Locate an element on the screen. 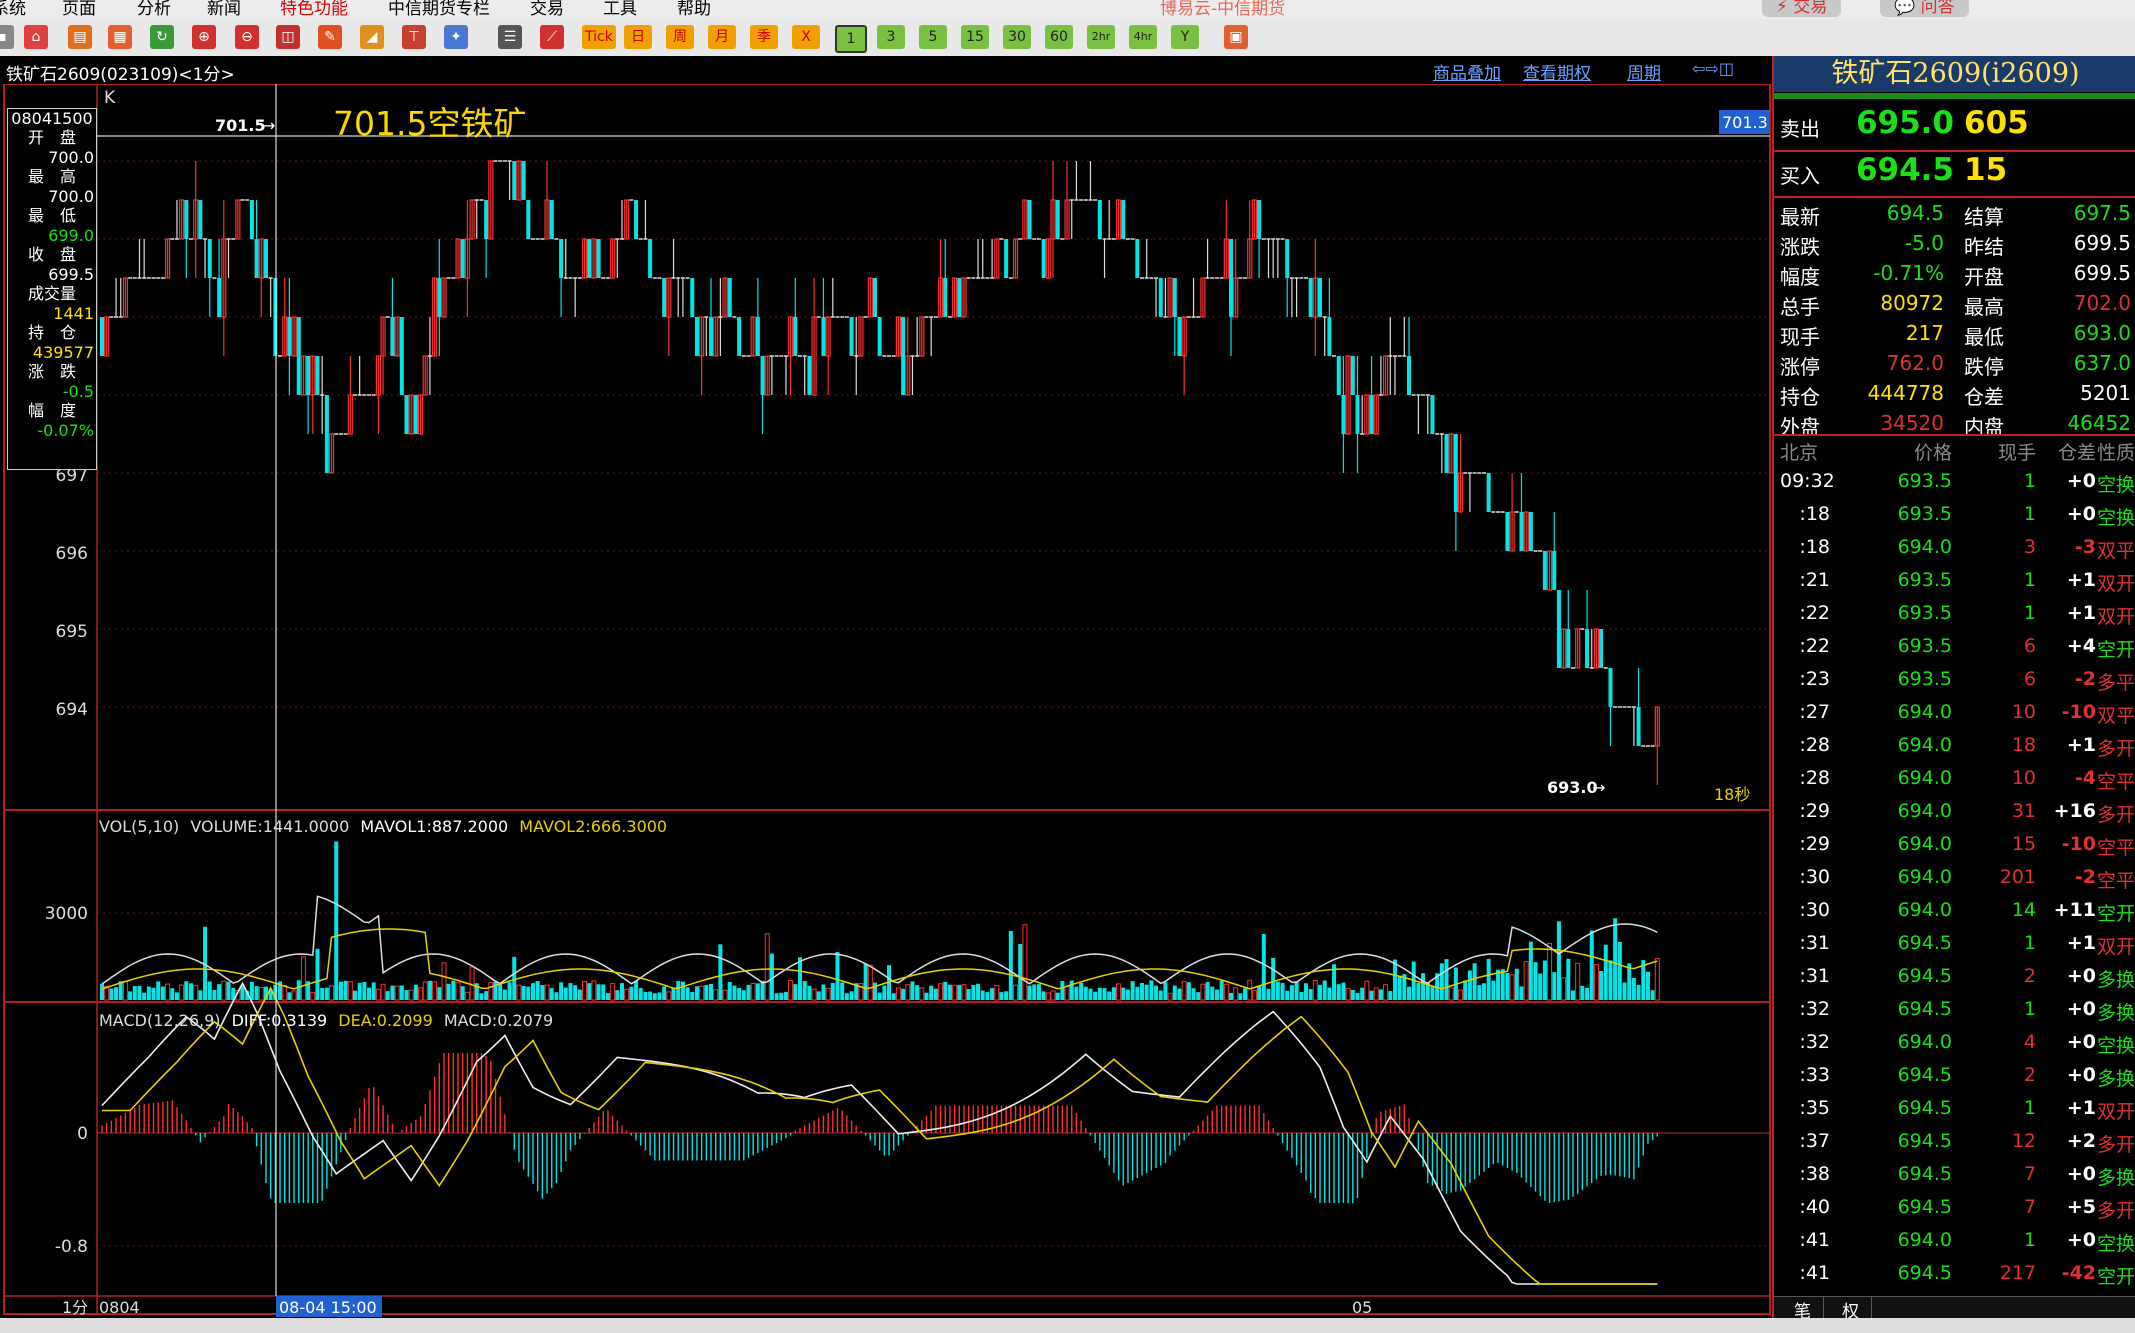 This screenshot has width=2135, height=1333. menu-trade: 交易 is located at coordinates (547, 9).